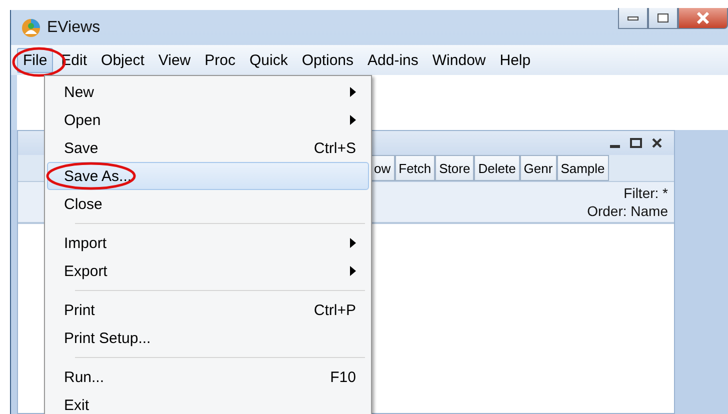 The width and height of the screenshot is (728, 414). What do you see at coordinates (31, 28) in the screenshot?
I see `app-logo-icon` at bounding box center [31, 28].